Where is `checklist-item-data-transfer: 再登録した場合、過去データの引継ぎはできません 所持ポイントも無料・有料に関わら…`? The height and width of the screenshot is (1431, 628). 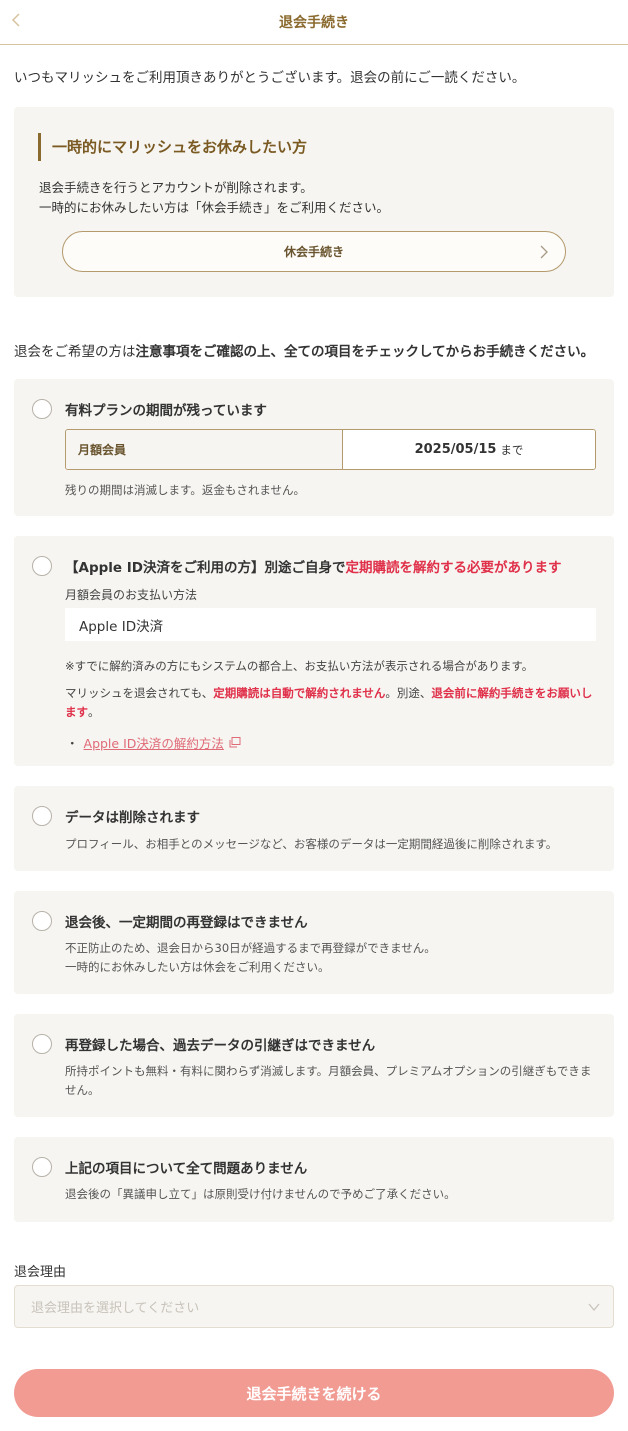
checklist-item-data-transfer: 再登録した場合、過去データの引継ぎはできません 所持ポイントも無料・有料に関わら… is located at coordinates (314, 1065).